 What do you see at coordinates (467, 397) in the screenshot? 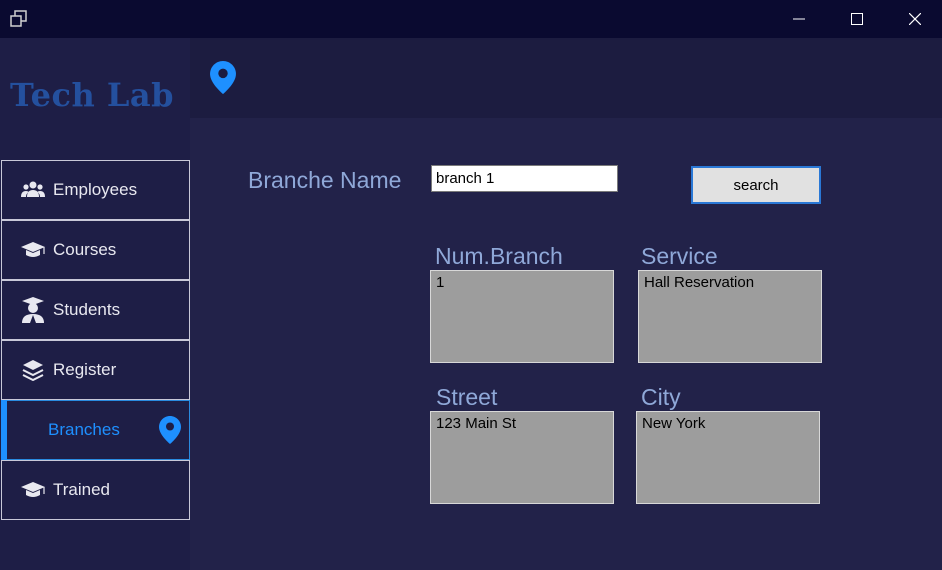
I see `street-label: Street` at bounding box center [467, 397].